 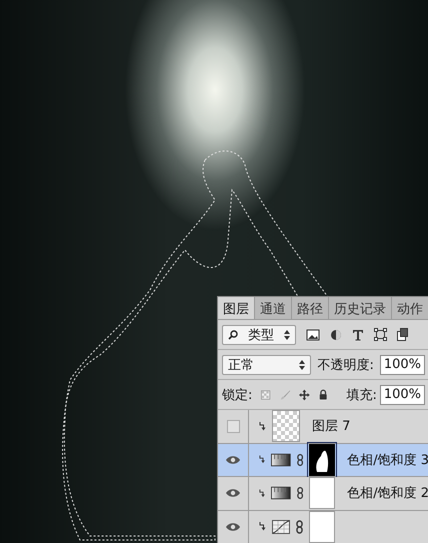 I want to click on opacity-field: 100%, so click(x=402, y=364).